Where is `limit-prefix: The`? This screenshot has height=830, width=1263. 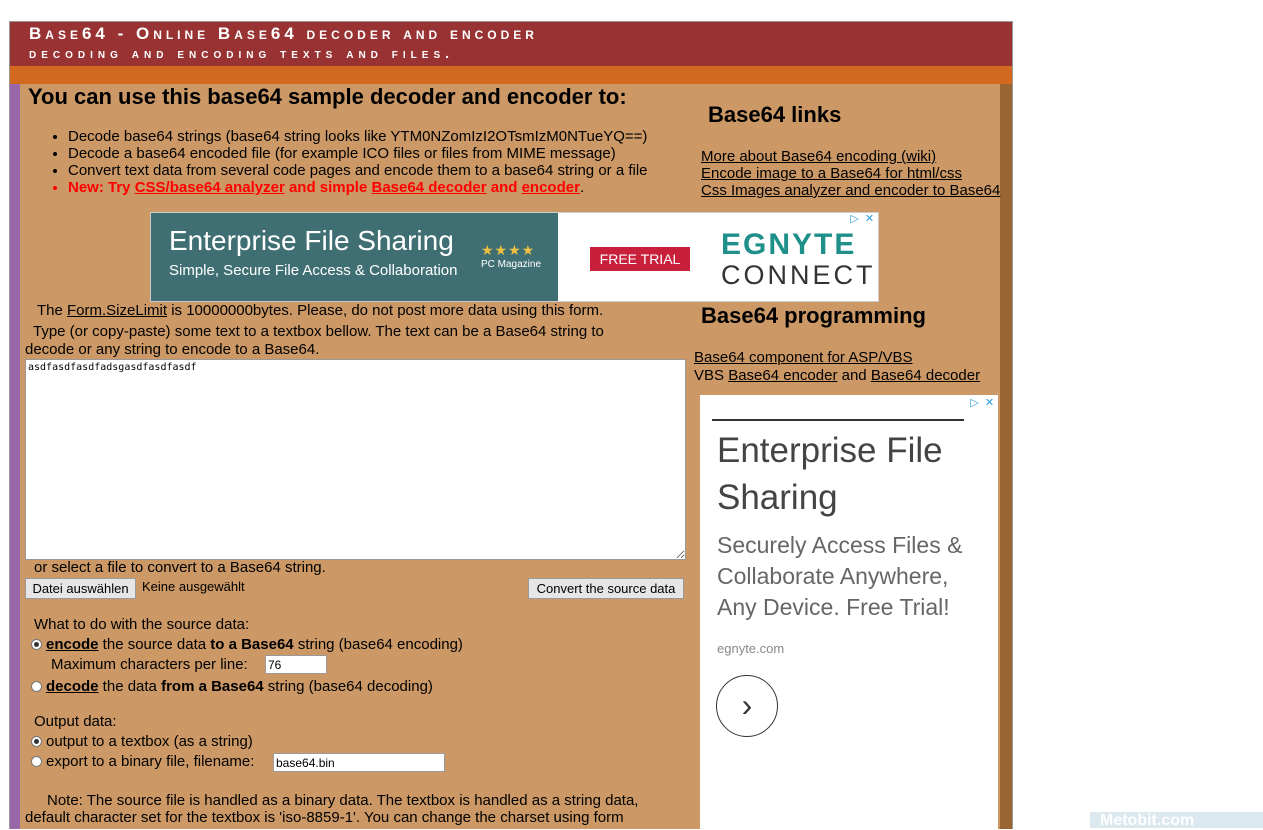 limit-prefix: The is located at coordinates (52, 310).